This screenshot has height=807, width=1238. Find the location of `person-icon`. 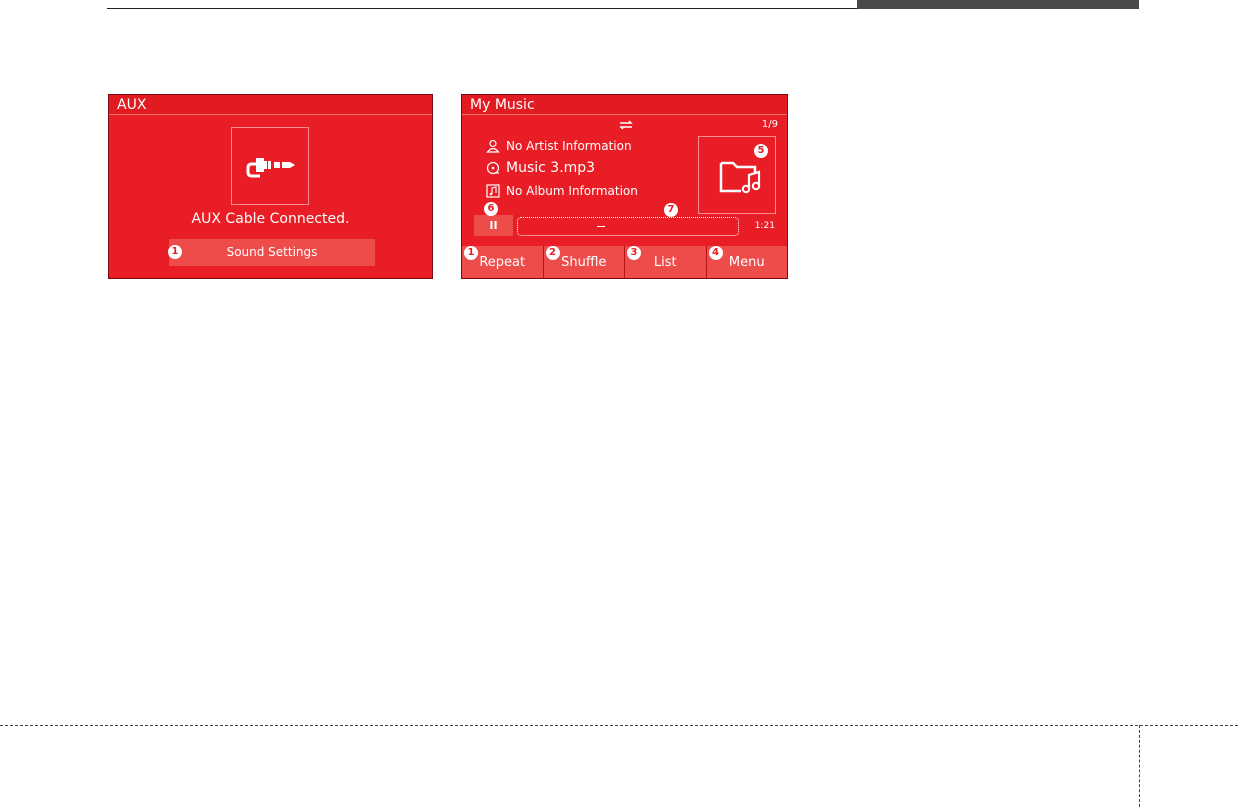

person-icon is located at coordinates (493, 146).